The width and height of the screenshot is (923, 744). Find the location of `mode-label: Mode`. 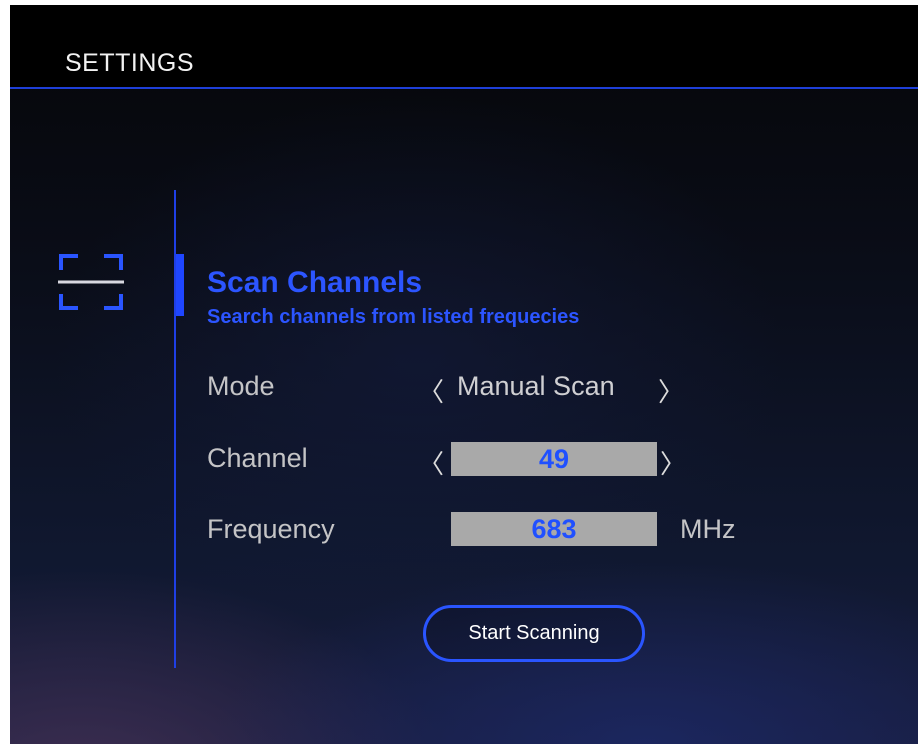

mode-label: Mode is located at coordinates (241, 386).